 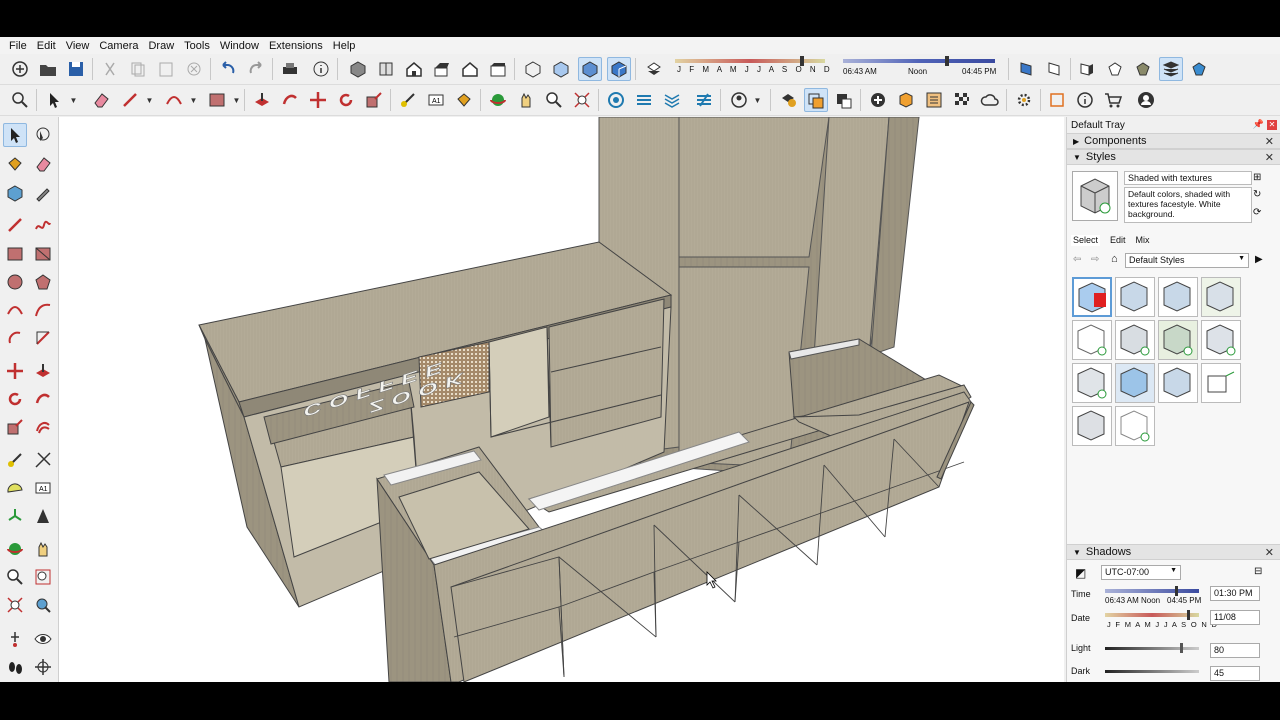 What do you see at coordinates (526, 100) in the screenshot?
I see `pan-icon` at bounding box center [526, 100].